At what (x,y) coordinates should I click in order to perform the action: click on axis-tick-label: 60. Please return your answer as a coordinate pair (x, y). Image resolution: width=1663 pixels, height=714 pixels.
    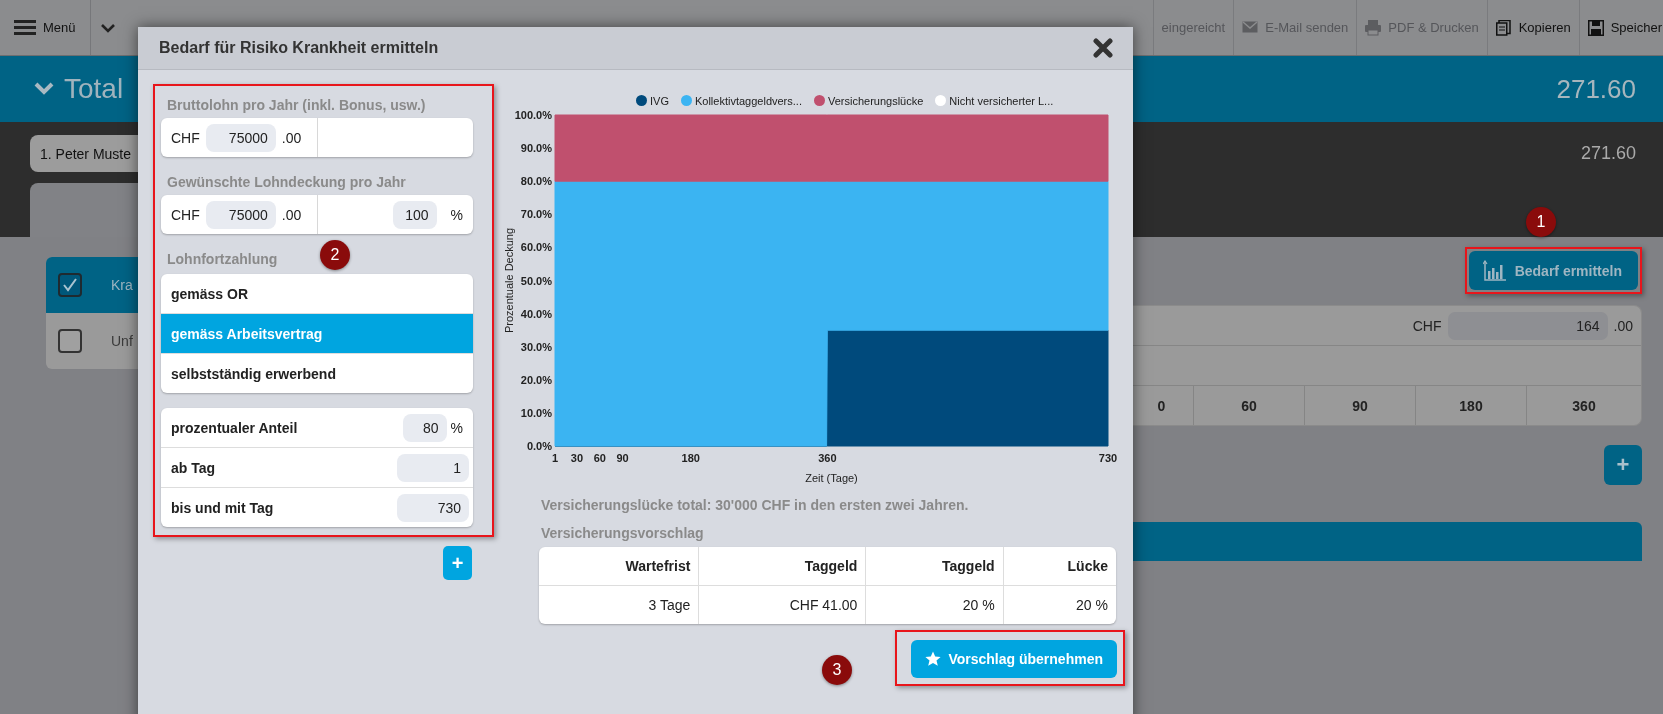
    Looking at the image, I should click on (599, 458).